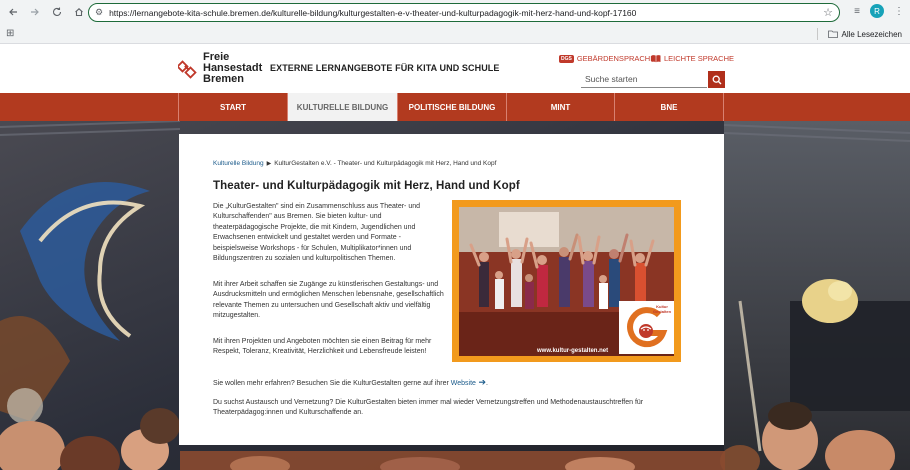 The image size is (910, 470). Describe the element at coordinates (644, 79) in the screenshot. I see `search-input` at that location.